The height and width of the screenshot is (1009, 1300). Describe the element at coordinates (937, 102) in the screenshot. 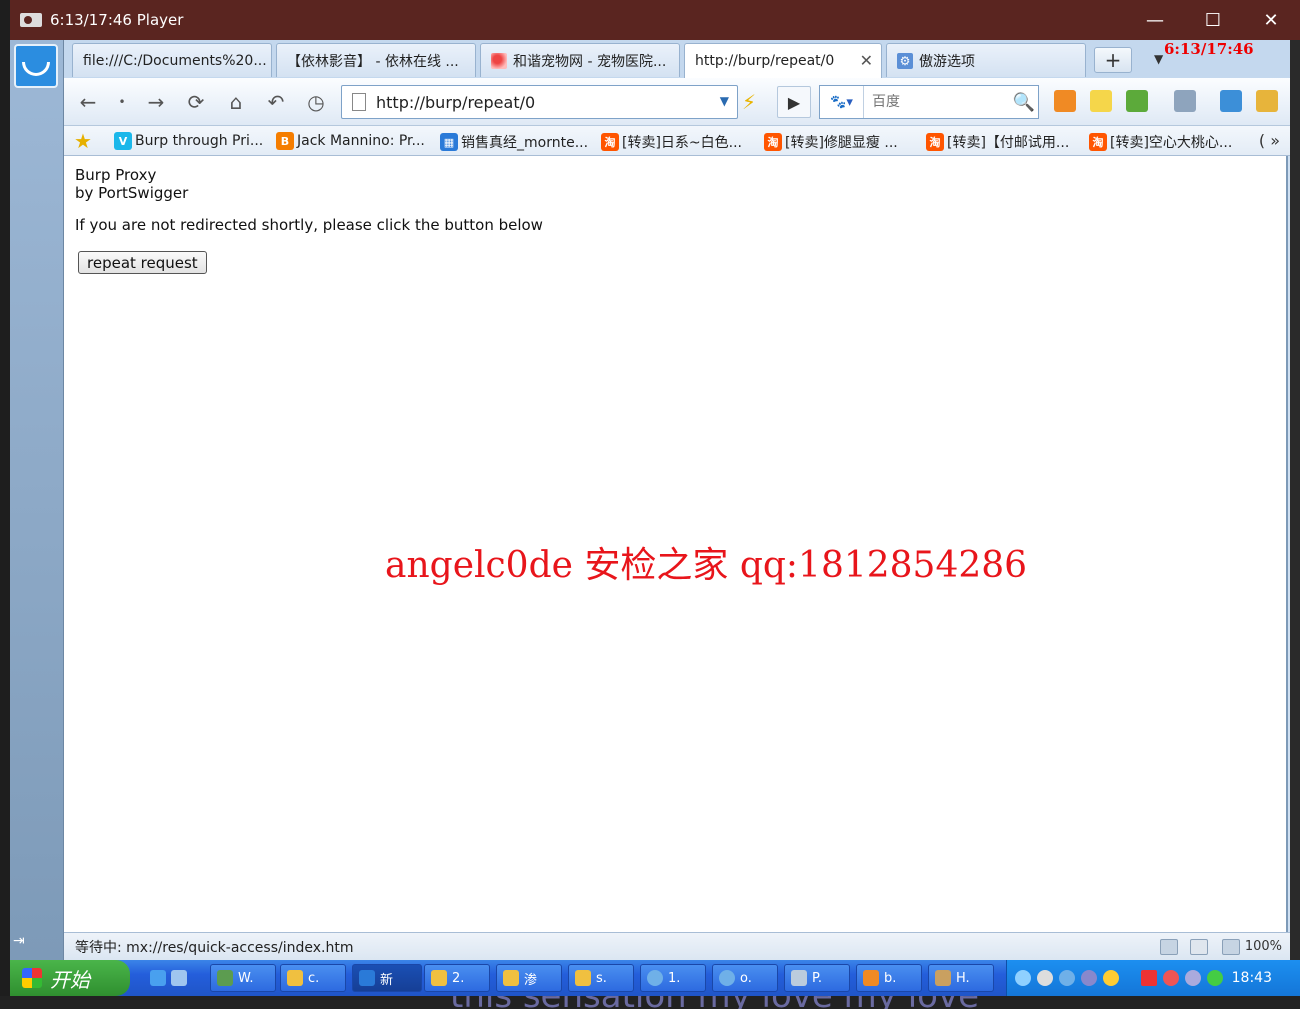

I see `search-input` at that location.